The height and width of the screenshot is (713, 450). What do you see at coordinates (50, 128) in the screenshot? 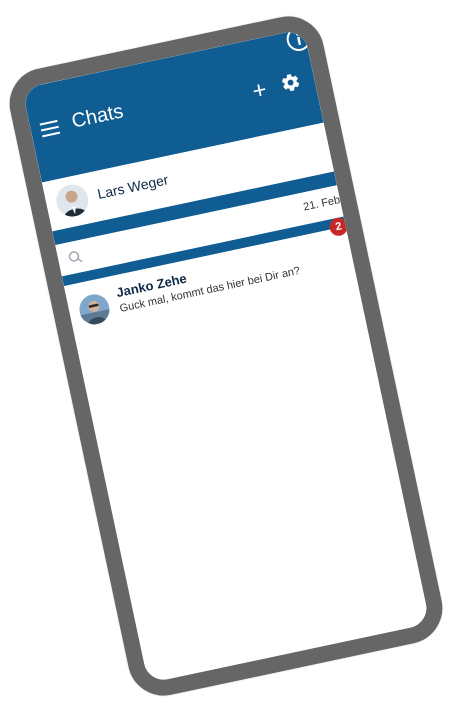
I see `menu-icon` at bounding box center [50, 128].